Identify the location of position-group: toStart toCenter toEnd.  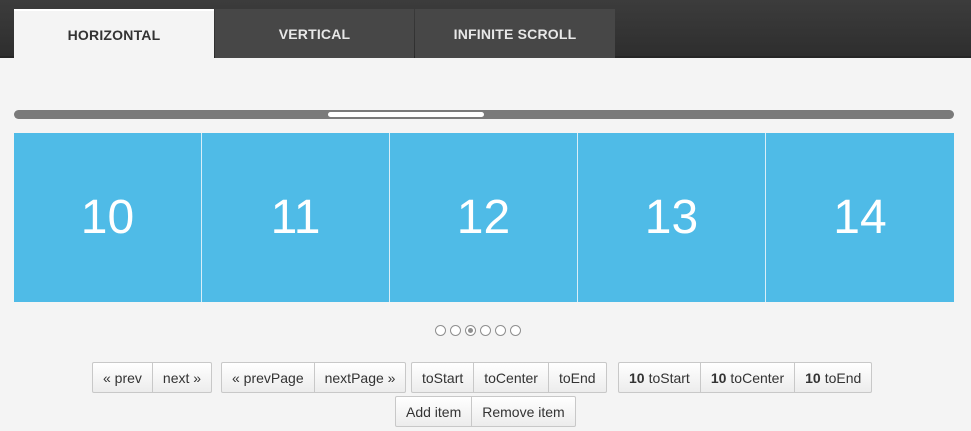
(509, 377).